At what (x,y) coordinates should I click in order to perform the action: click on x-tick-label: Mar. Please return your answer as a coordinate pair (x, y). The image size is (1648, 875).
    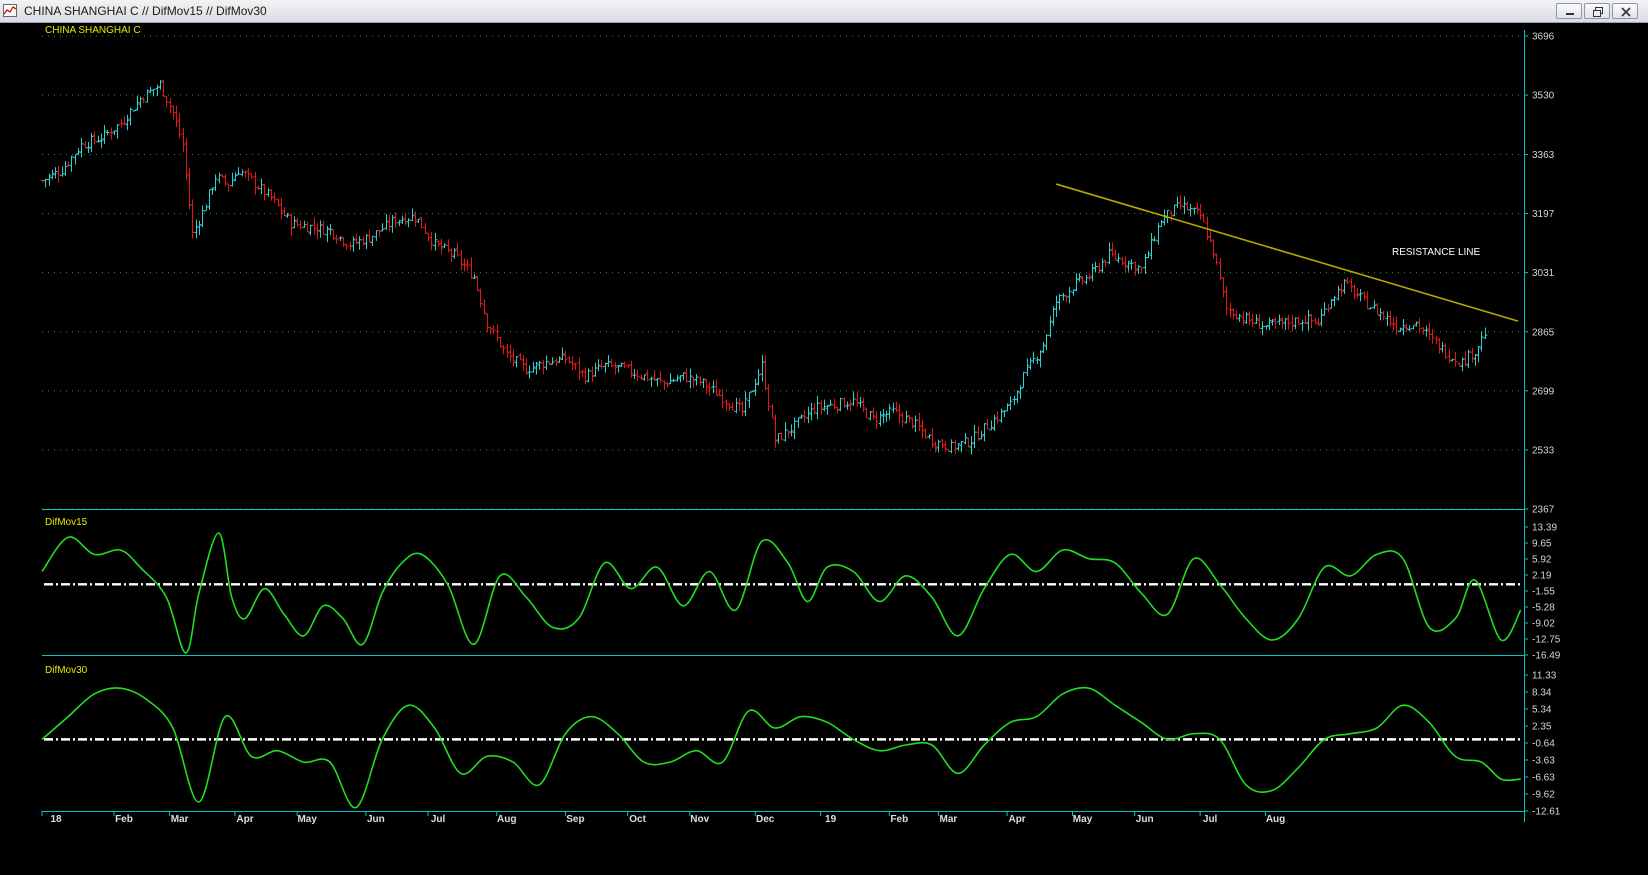
    Looking at the image, I should click on (180, 819).